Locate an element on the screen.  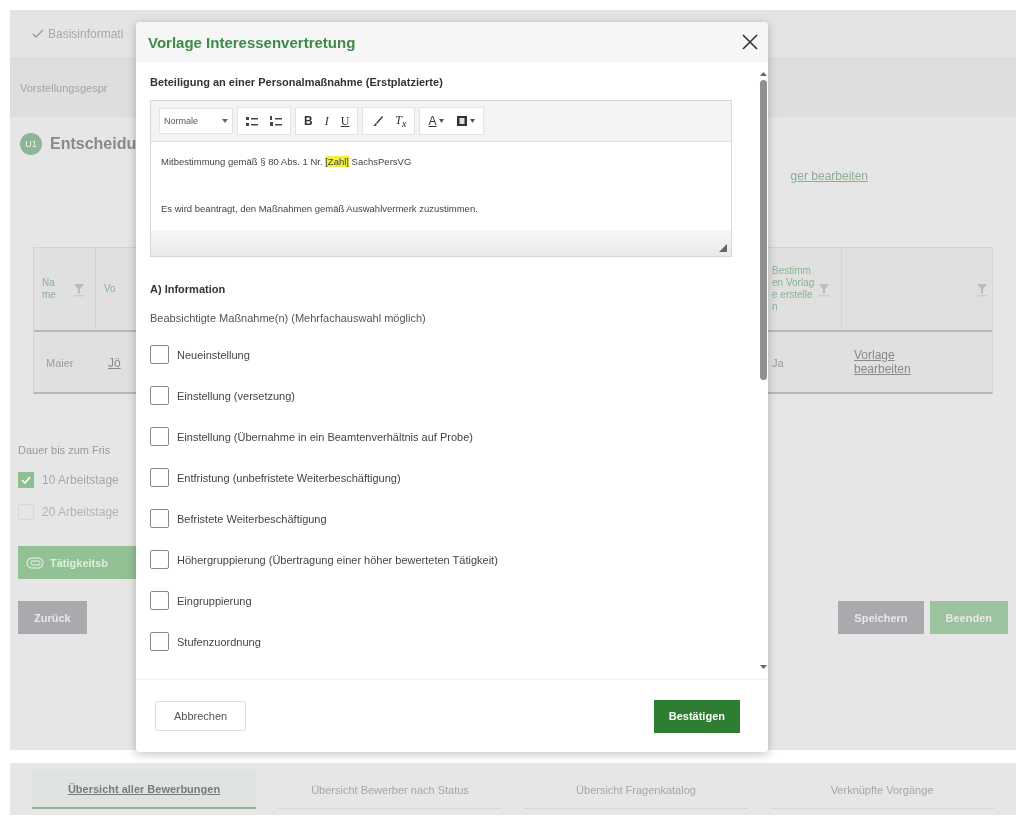
editor-text: Mitbestimmung gemäß § 80 Abs. 1 Nr. [Zahl] SachsPersVG is located at coordinates (287, 161).